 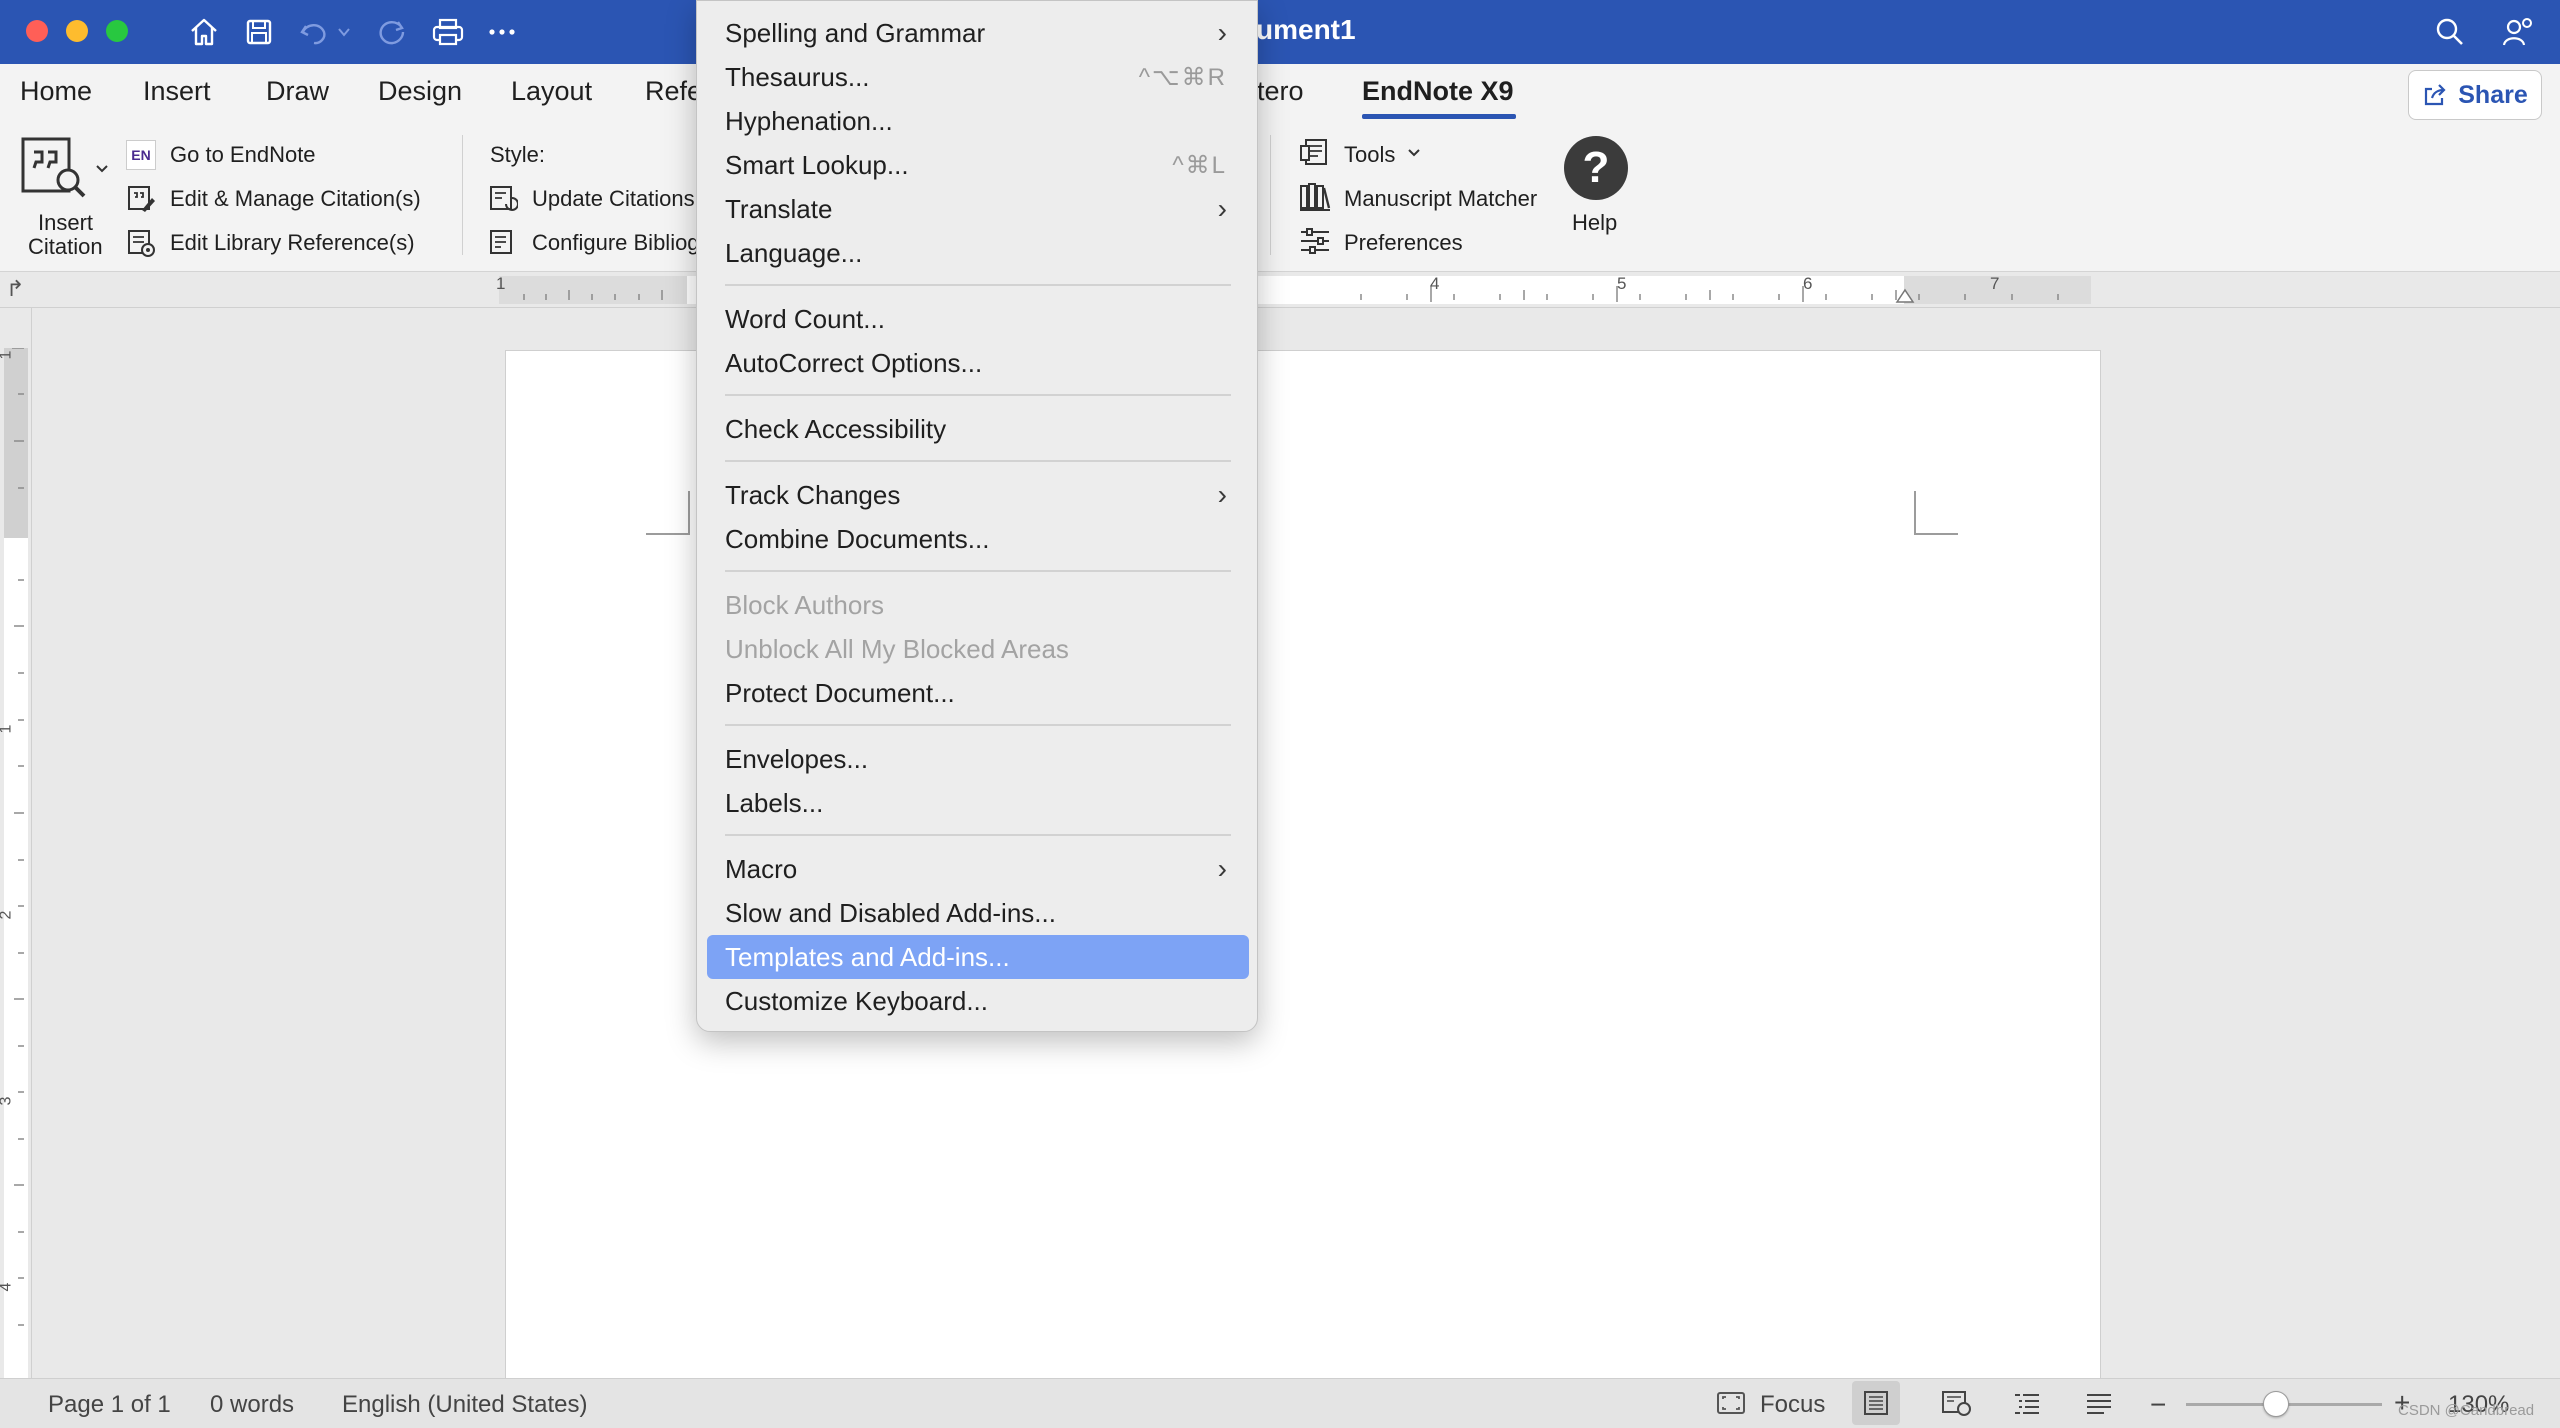 I want to click on account-icon, so click(x=2518, y=32).